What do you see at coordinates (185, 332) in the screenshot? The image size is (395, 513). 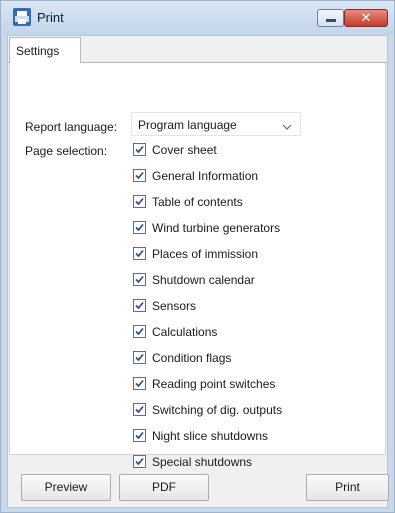 I see `page-option-label: Calculations` at bounding box center [185, 332].